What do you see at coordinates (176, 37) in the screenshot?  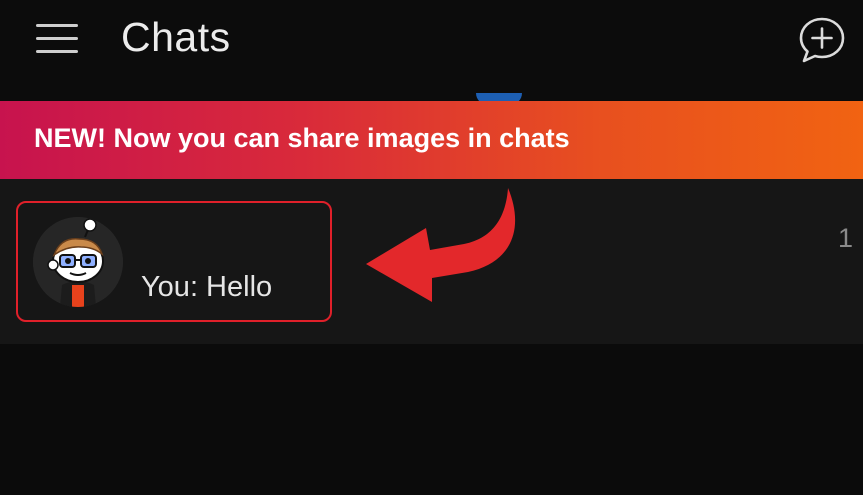 I see `page-title: Chats` at bounding box center [176, 37].